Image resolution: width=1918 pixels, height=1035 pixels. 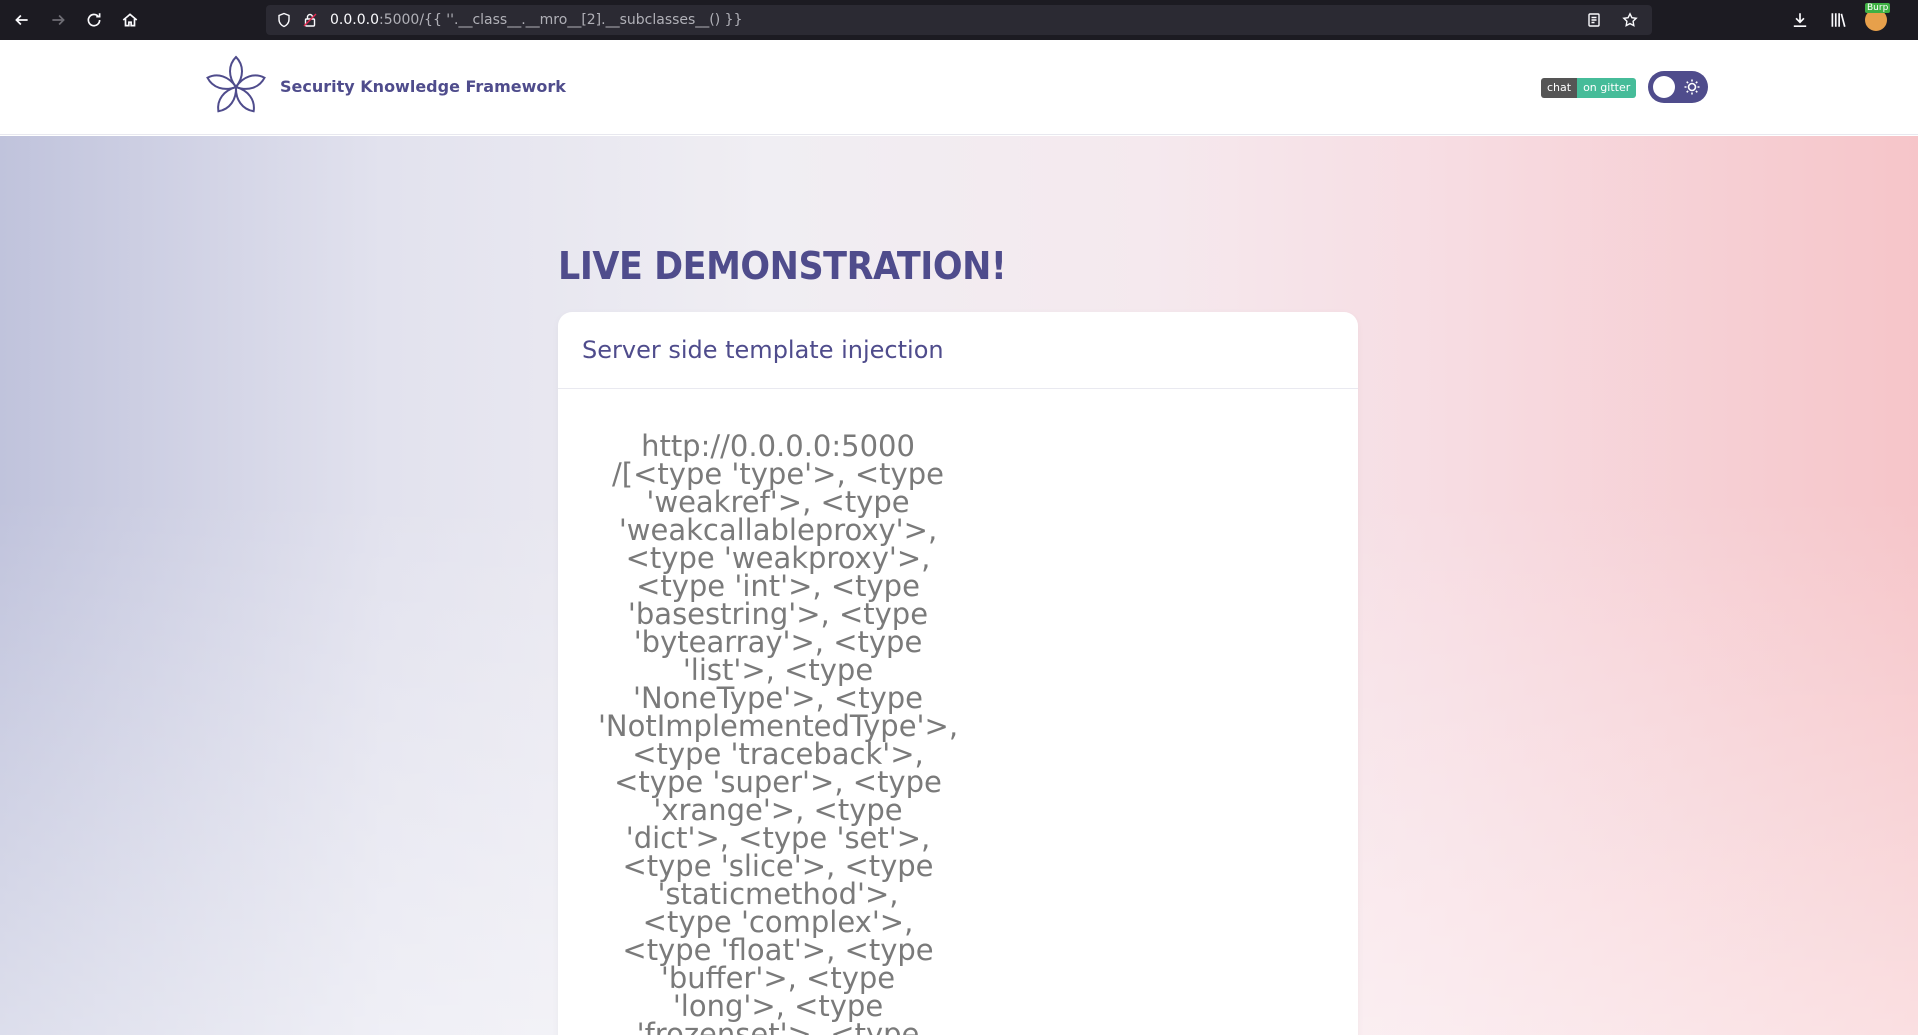 I want to click on page-title: LIVE DEMONSTRATION!, so click(x=782, y=266).